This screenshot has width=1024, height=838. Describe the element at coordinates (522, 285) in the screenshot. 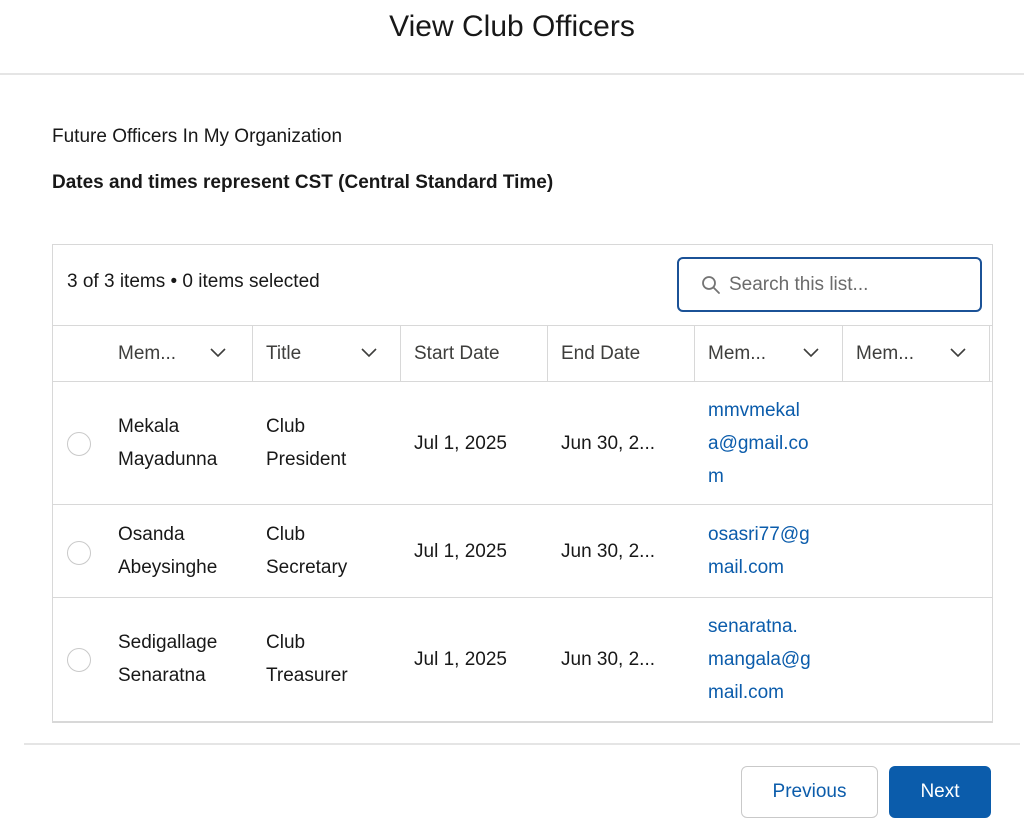

I see `list-toolbar: 3 of 3 items • 0 items selected` at that location.